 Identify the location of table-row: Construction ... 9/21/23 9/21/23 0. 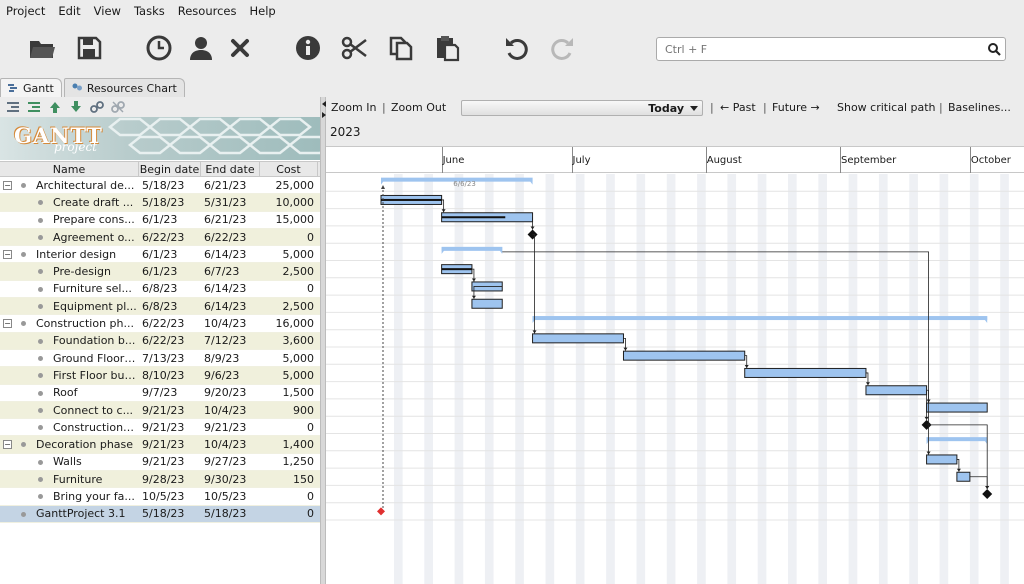
(160, 428).